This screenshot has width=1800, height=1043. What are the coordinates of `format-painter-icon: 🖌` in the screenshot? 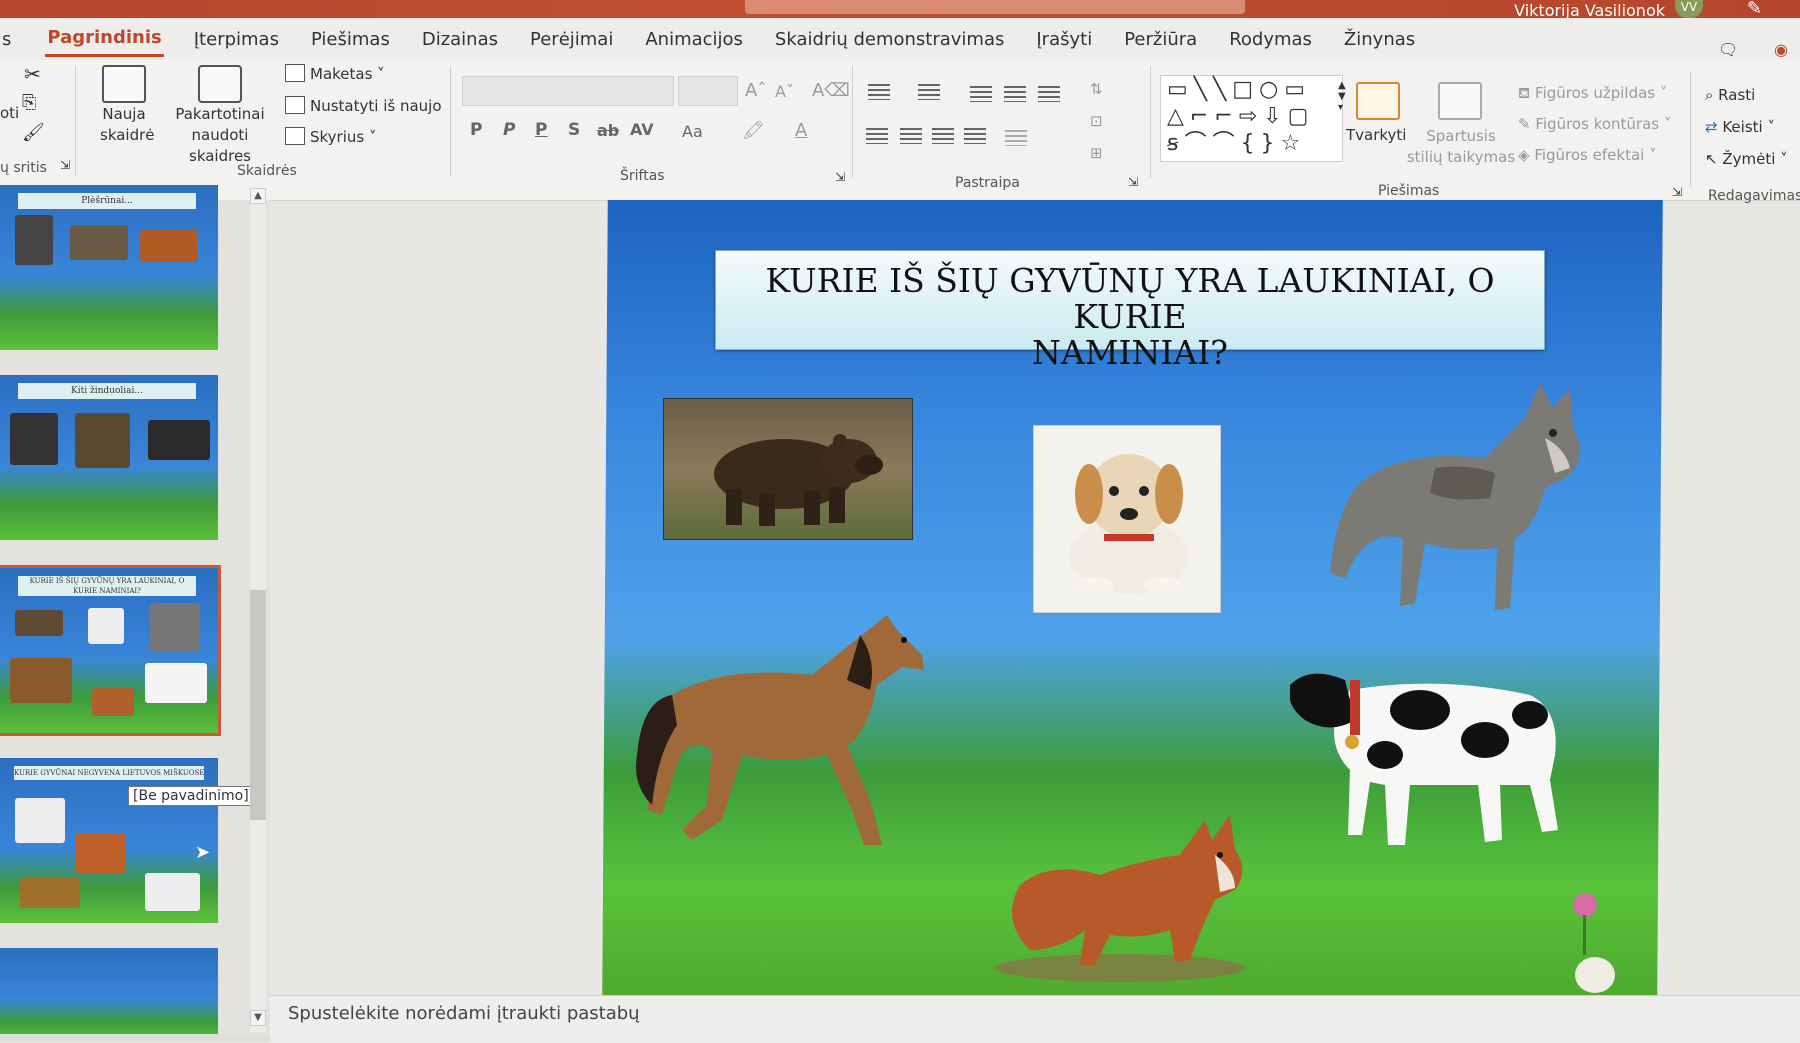 It's located at (33, 132).